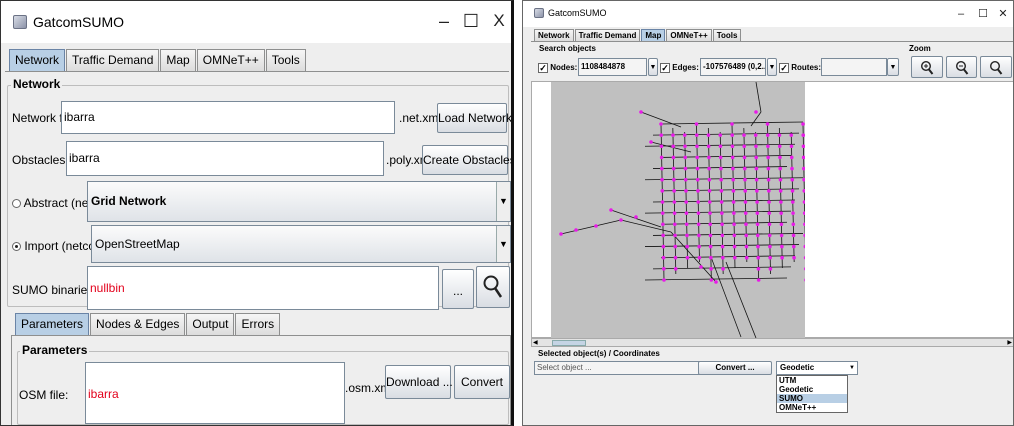 The width and height of the screenshot is (1014, 426). What do you see at coordinates (498, 21) in the screenshot?
I see `close-icon: X` at bounding box center [498, 21].